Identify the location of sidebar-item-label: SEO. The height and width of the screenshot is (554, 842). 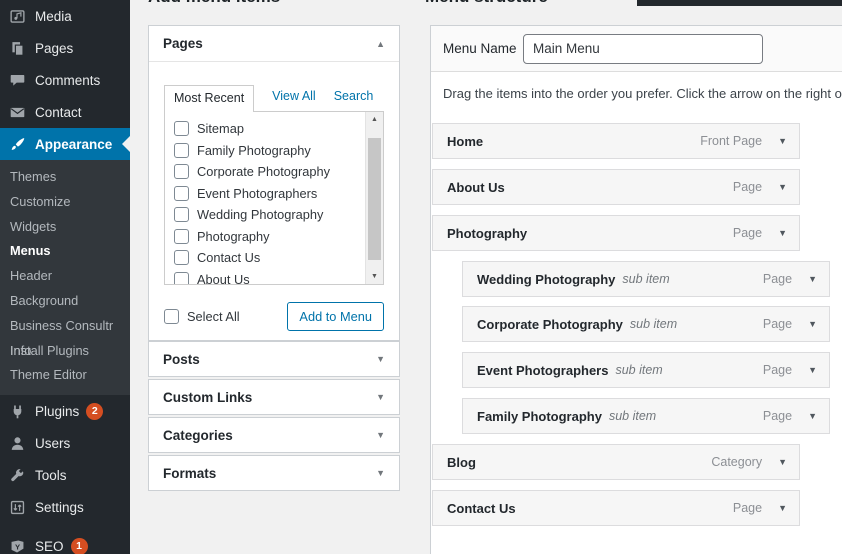
(49, 546).